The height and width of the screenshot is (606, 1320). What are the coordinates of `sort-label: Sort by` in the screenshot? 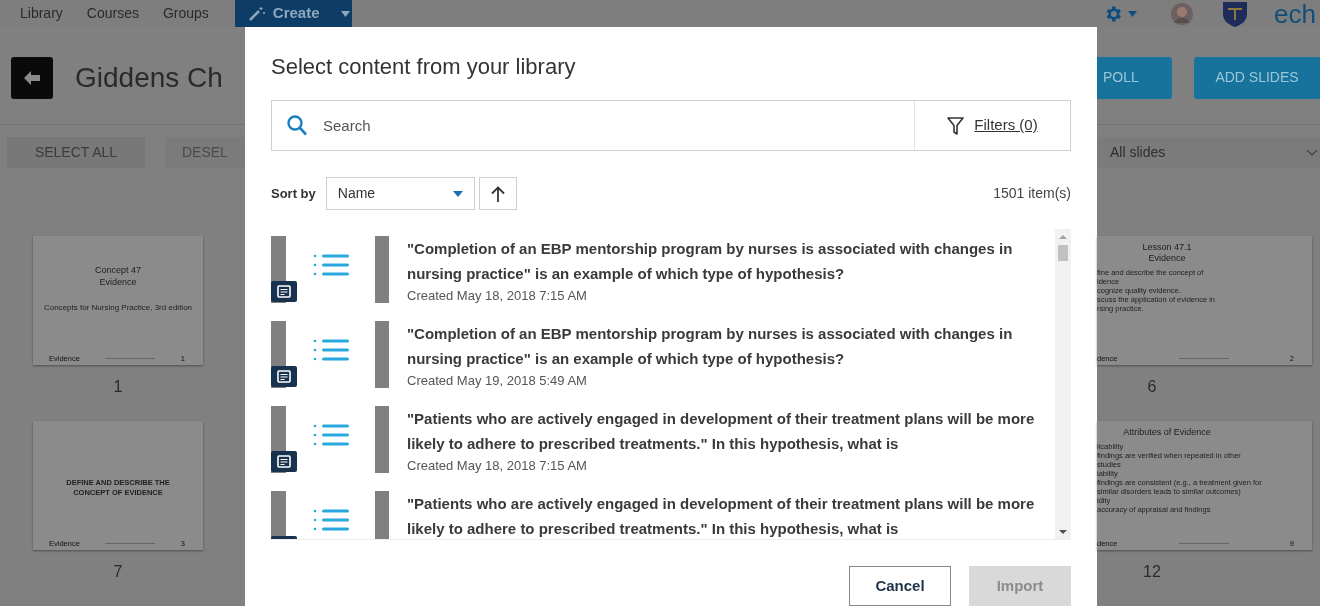 It's located at (293, 193).